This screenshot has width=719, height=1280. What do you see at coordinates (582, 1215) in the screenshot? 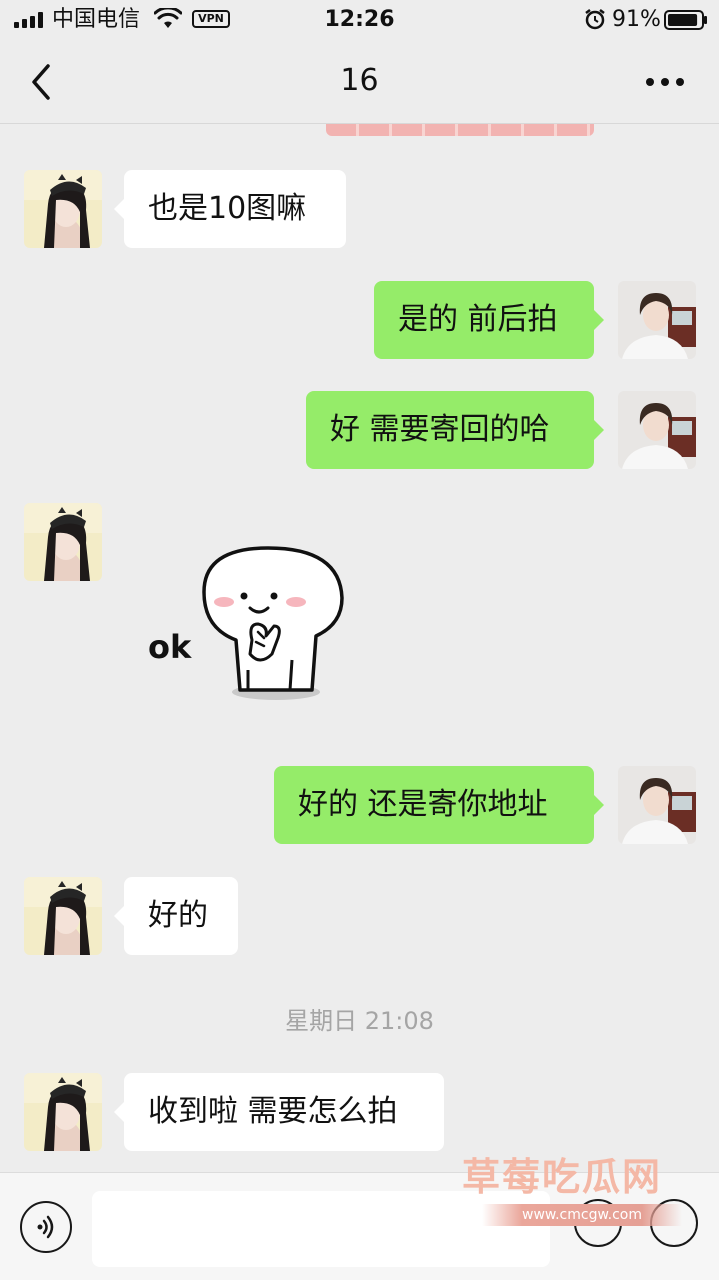
I see `watermark-url: www.cmcgw.com` at bounding box center [582, 1215].